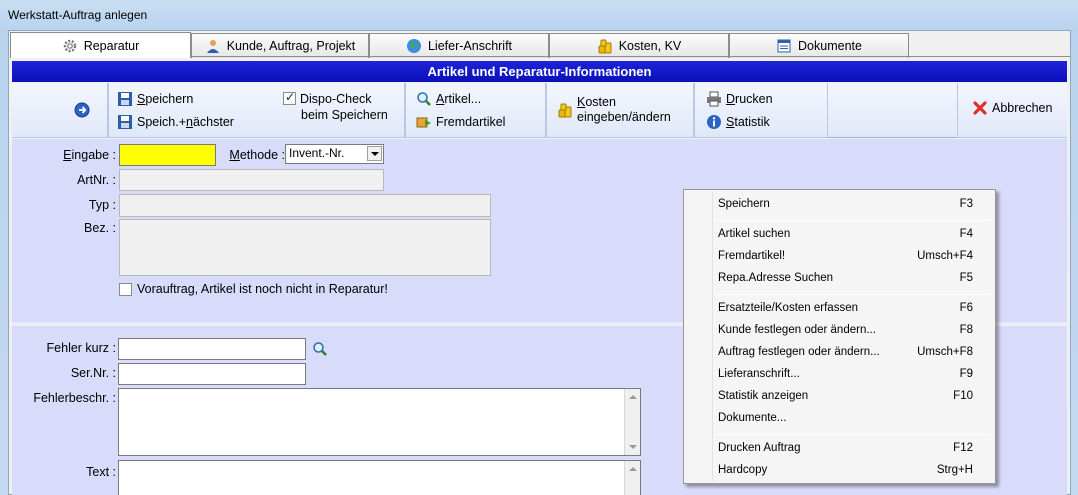 Image resolution: width=1078 pixels, height=495 pixels. I want to click on menu-item-shortcut: F3, so click(966, 204).